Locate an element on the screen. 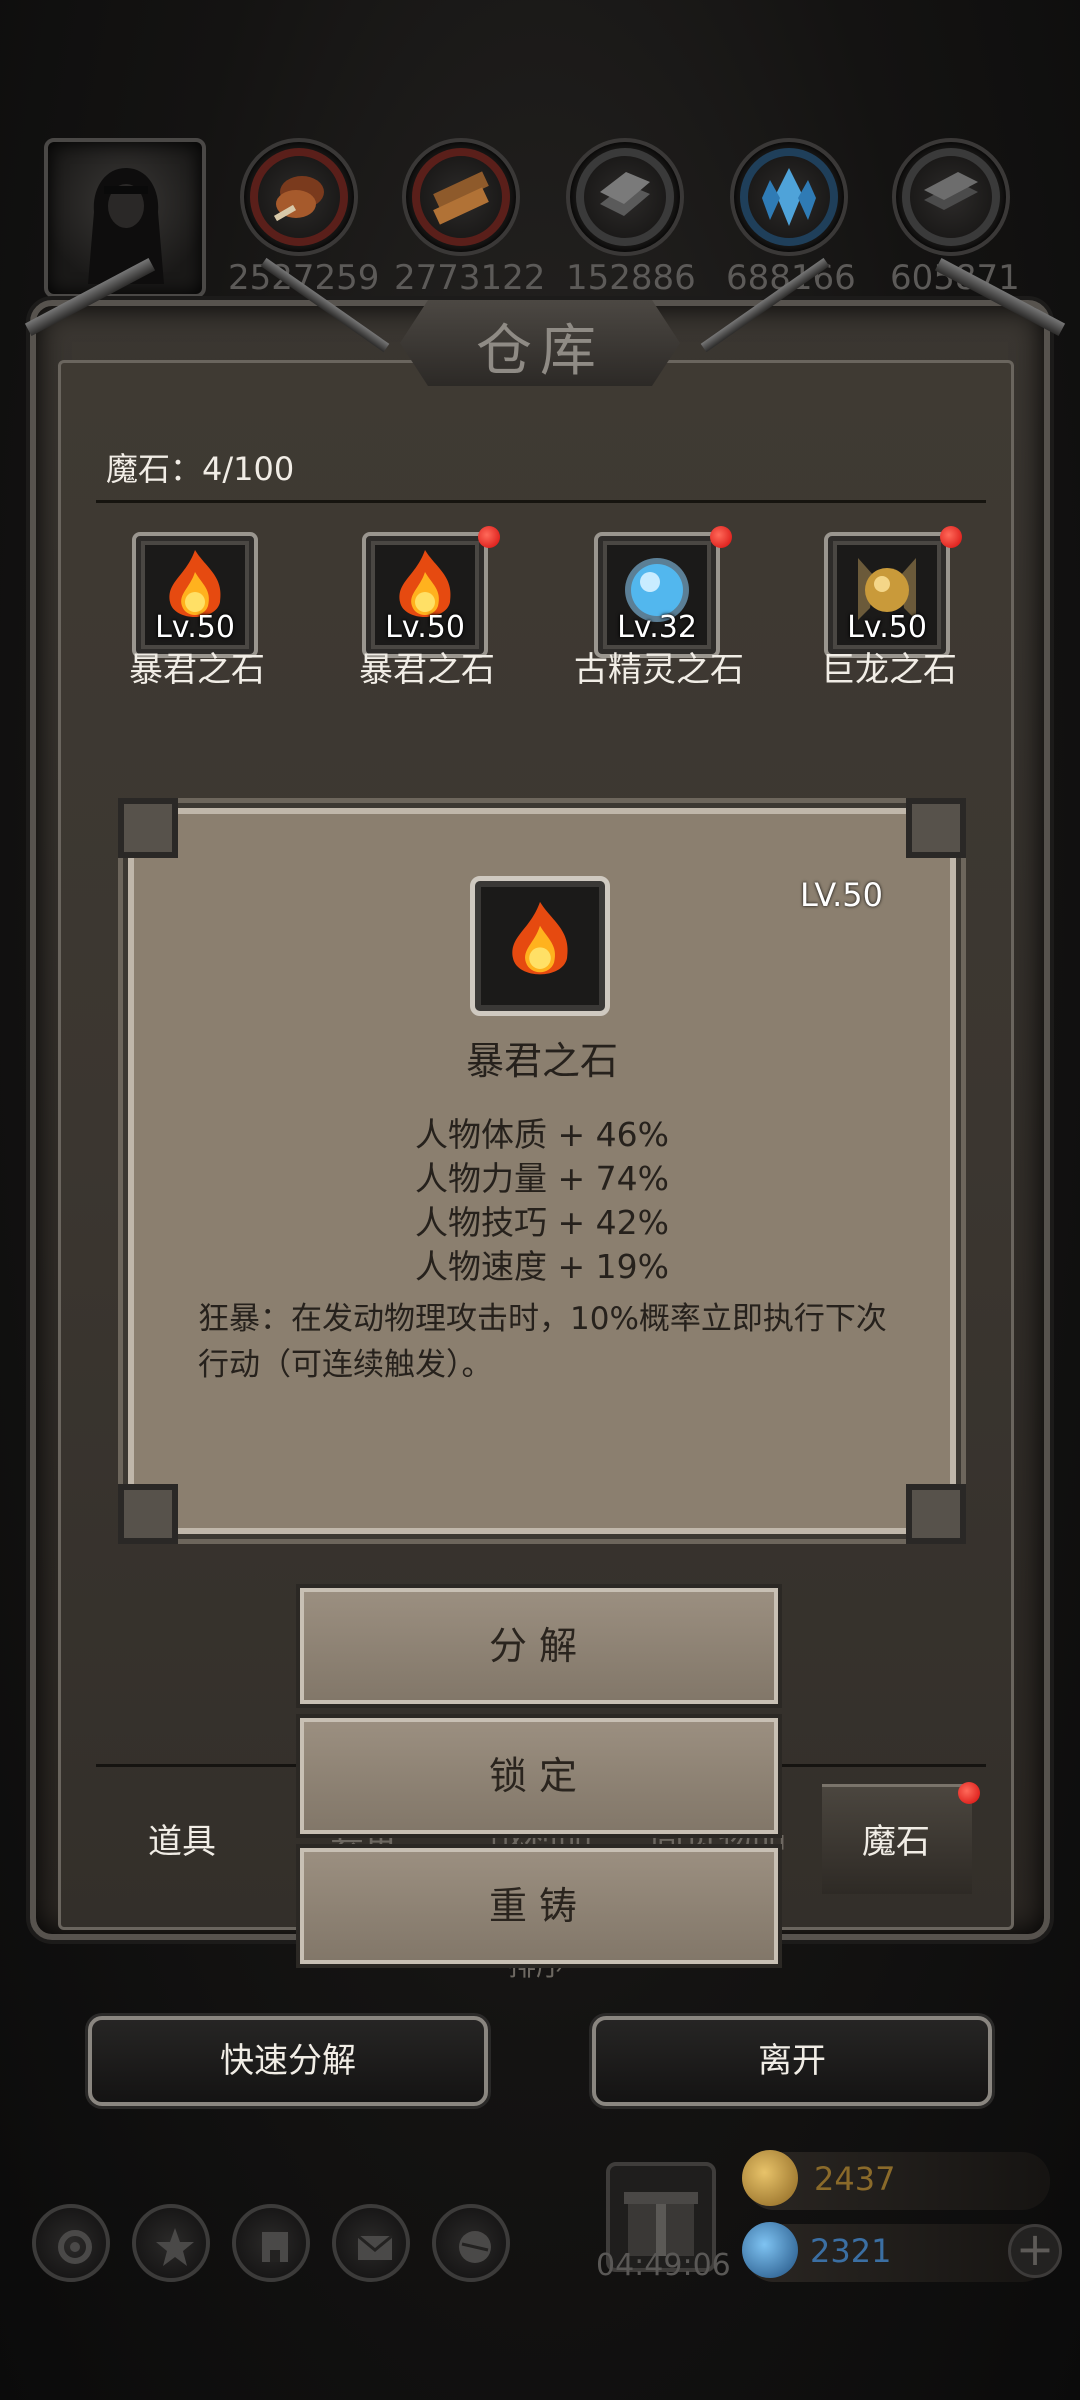 This screenshot has width=1080, height=2400. reforge-button: 重铸 is located at coordinates (539, 1906).